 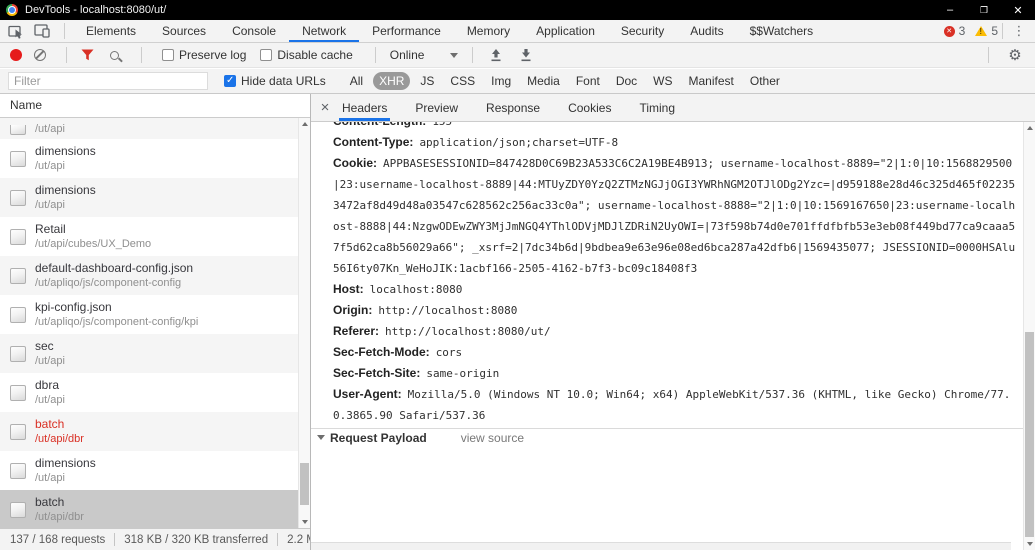 I want to click on header-line: Sec-Fetch-Mode: cors, so click(x=398, y=352).